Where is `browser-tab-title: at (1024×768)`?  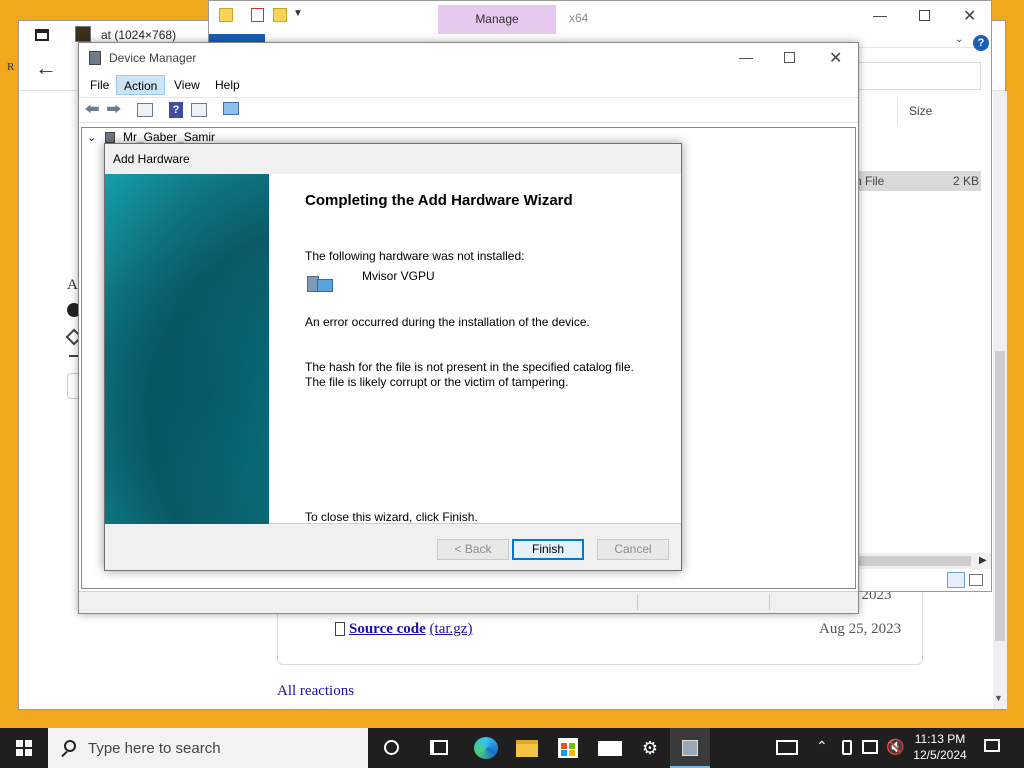
browser-tab-title: at (1024×768) is located at coordinates (138, 35).